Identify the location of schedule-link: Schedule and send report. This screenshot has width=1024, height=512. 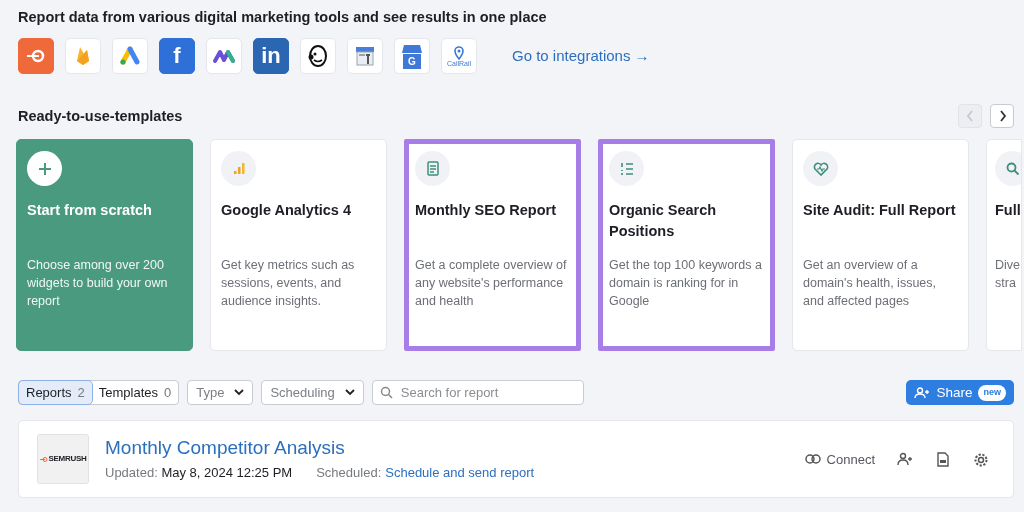
(460, 473).